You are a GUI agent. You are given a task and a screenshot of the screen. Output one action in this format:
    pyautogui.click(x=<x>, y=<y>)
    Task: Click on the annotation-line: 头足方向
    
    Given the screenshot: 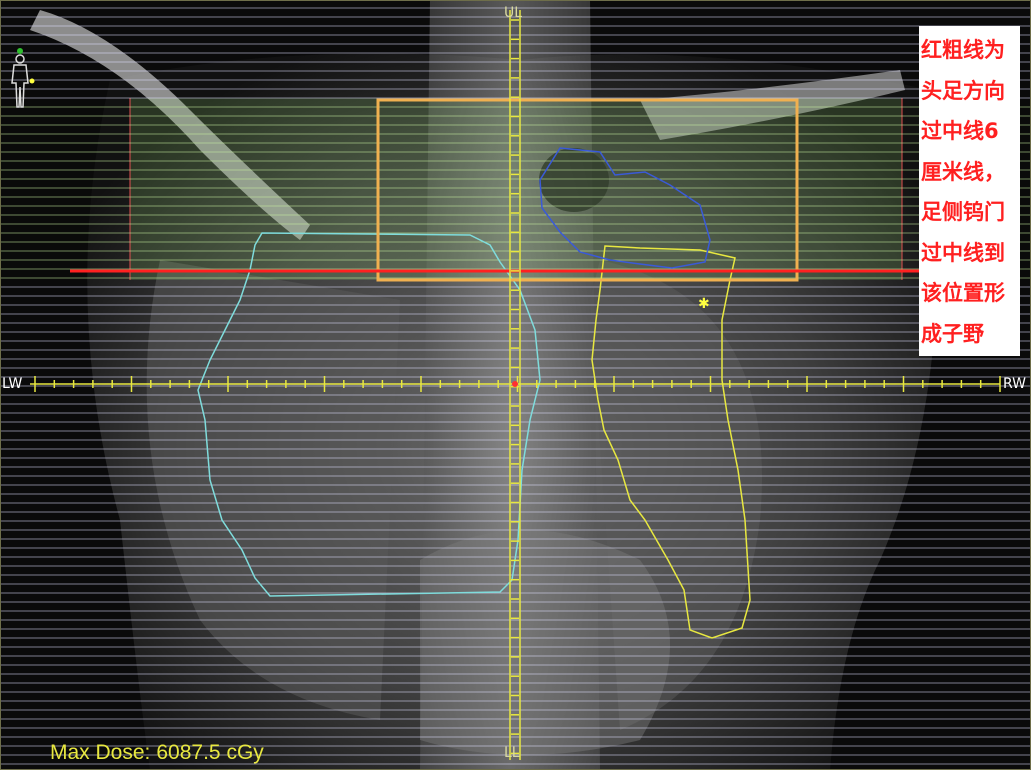 What is the action you would take?
    pyautogui.click(x=963, y=90)
    